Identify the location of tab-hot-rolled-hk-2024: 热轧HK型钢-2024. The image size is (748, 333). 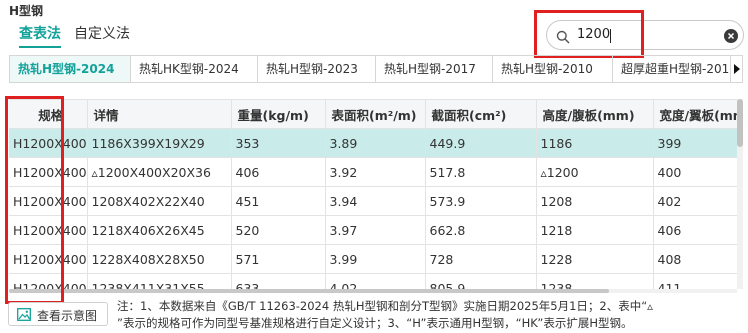
(194, 69).